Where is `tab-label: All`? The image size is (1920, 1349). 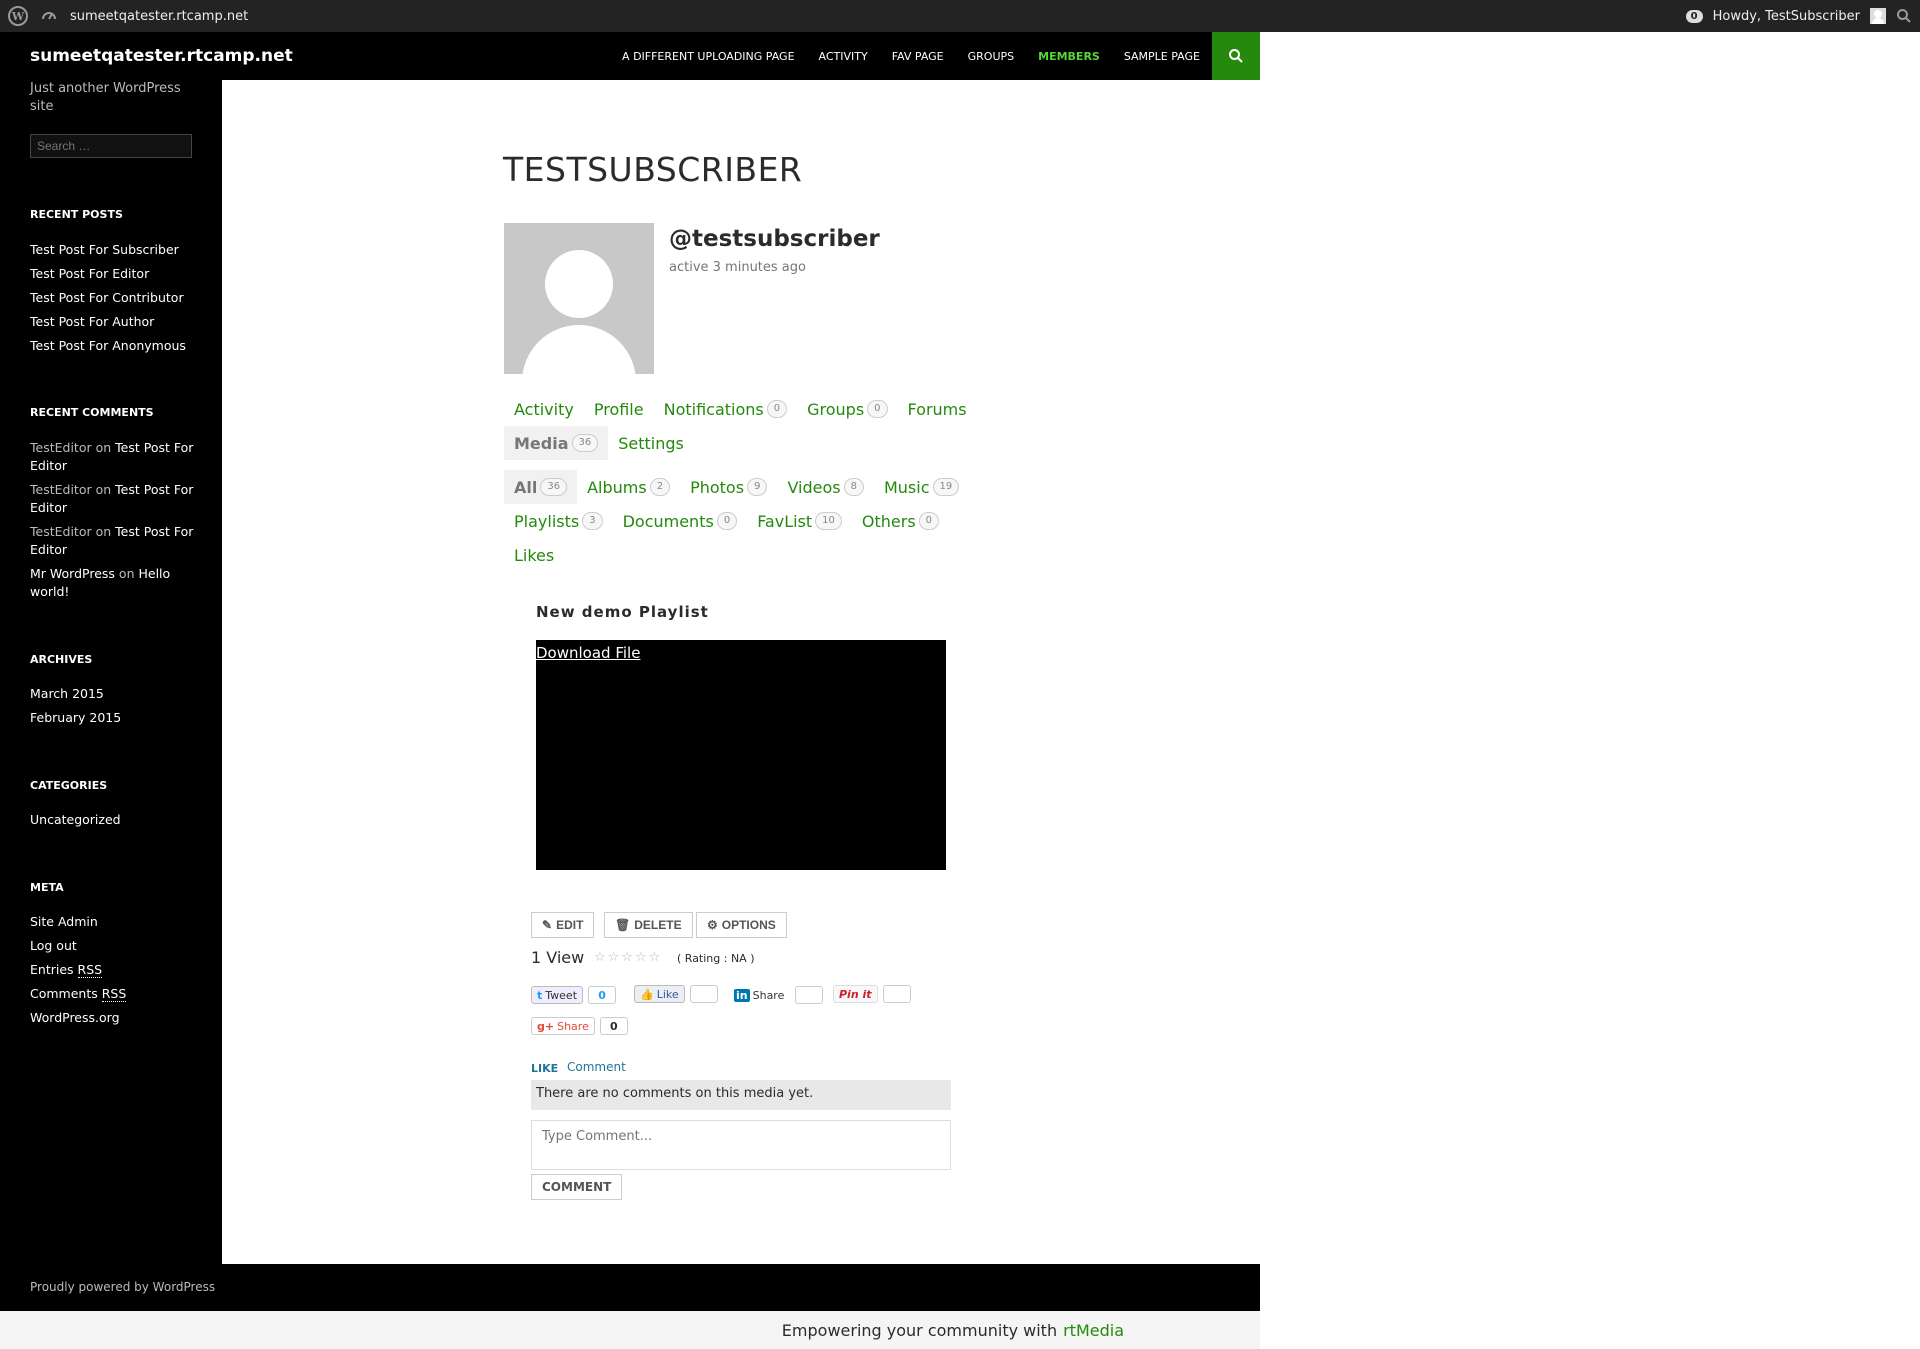 tab-label: All is located at coordinates (526, 487).